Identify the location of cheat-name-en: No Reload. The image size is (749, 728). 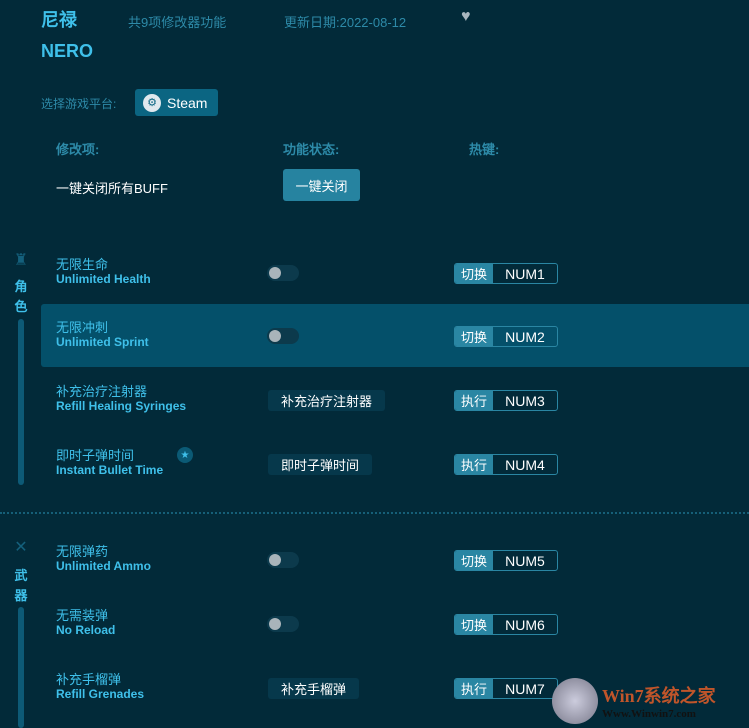
(86, 630).